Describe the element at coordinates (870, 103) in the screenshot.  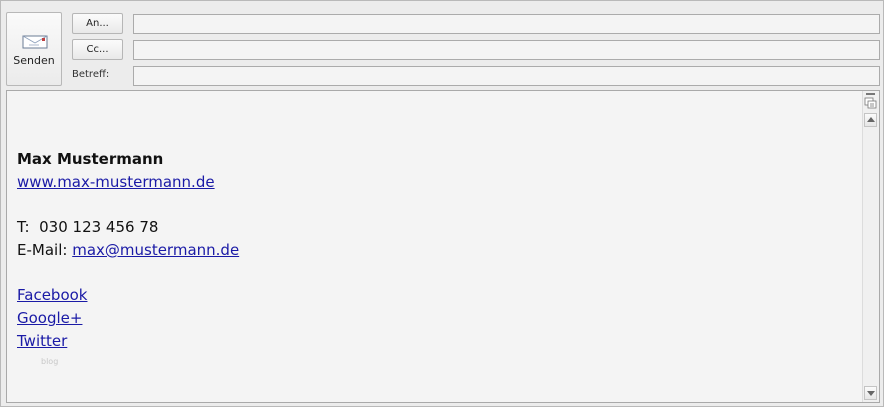
I see `scroll-options-icon` at that location.